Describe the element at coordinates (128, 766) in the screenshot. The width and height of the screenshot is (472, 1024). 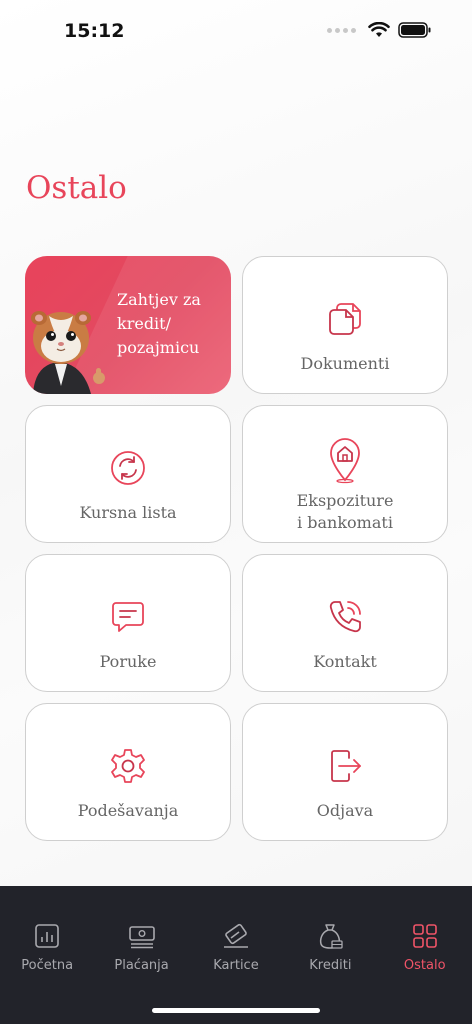
I see `settings-gear-icon` at that location.